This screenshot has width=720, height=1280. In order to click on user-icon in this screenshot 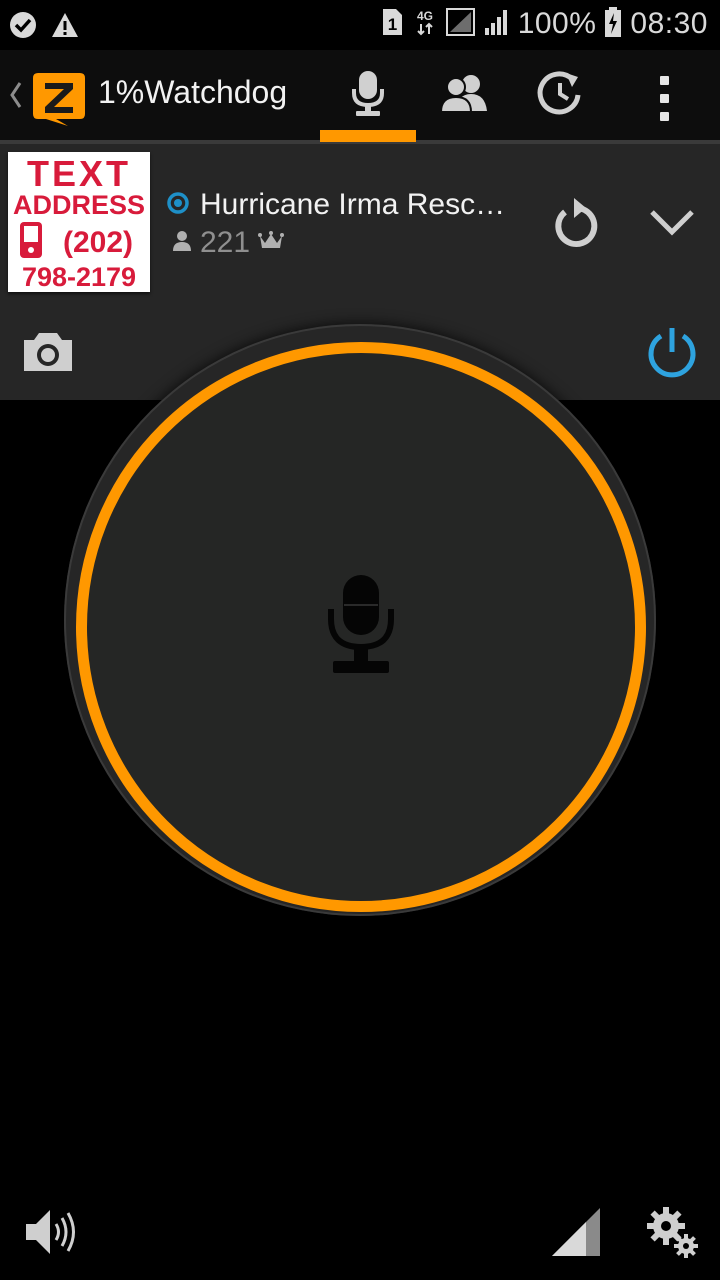, I will do `click(182, 243)`.